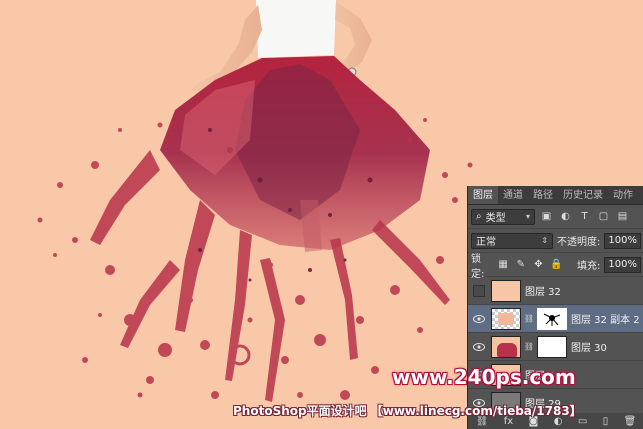 The image size is (643, 429). Describe the element at coordinates (623, 195) in the screenshot. I see `tab-actions: 动作` at that location.